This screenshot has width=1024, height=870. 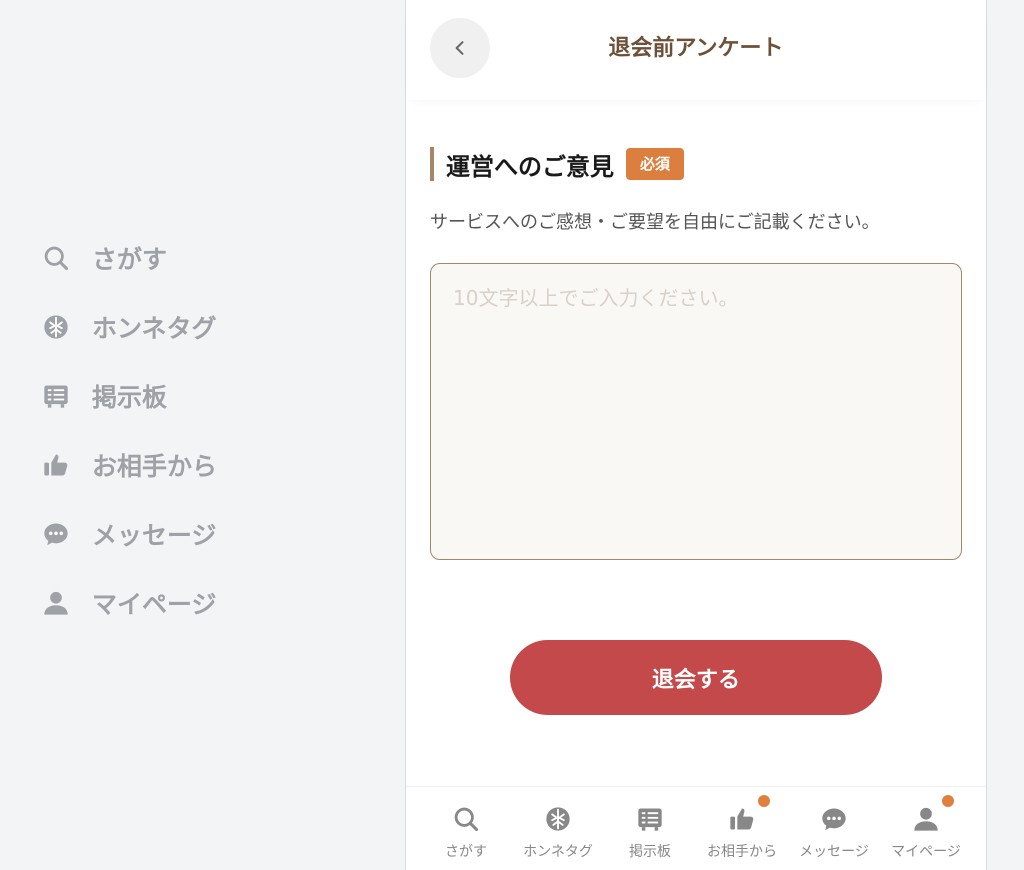 What do you see at coordinates (655, 164) in the screenshot?
I see `required-badge: 必須` at bounding box center [655, 164].